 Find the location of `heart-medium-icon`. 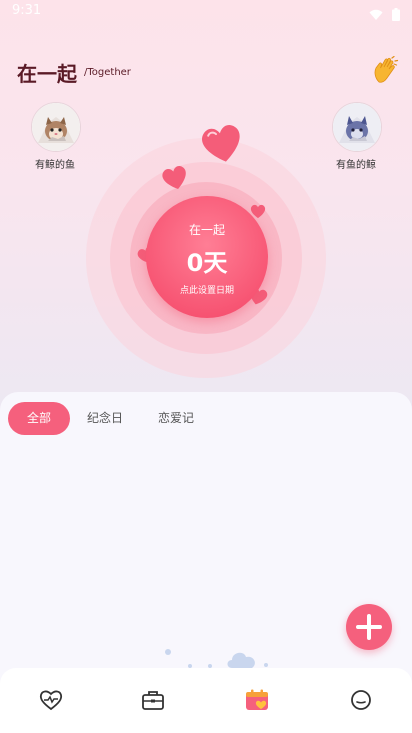

heart-medium-icon is located at coordinates (174, 177).